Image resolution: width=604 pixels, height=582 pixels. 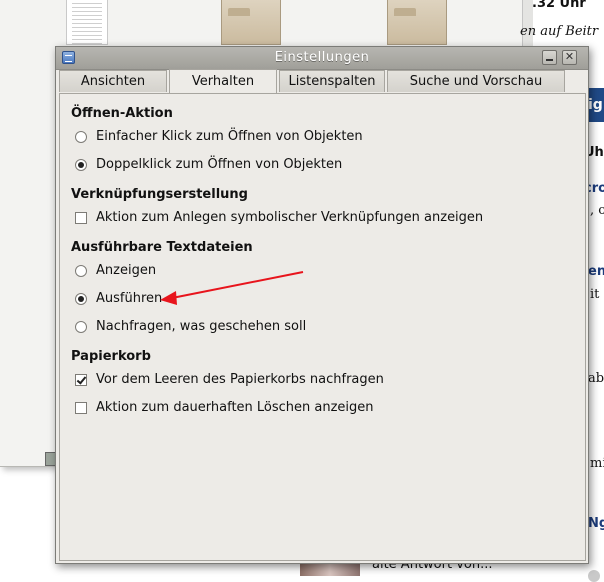 I want to click on arrow-shaft, so click(x=237, y=285).